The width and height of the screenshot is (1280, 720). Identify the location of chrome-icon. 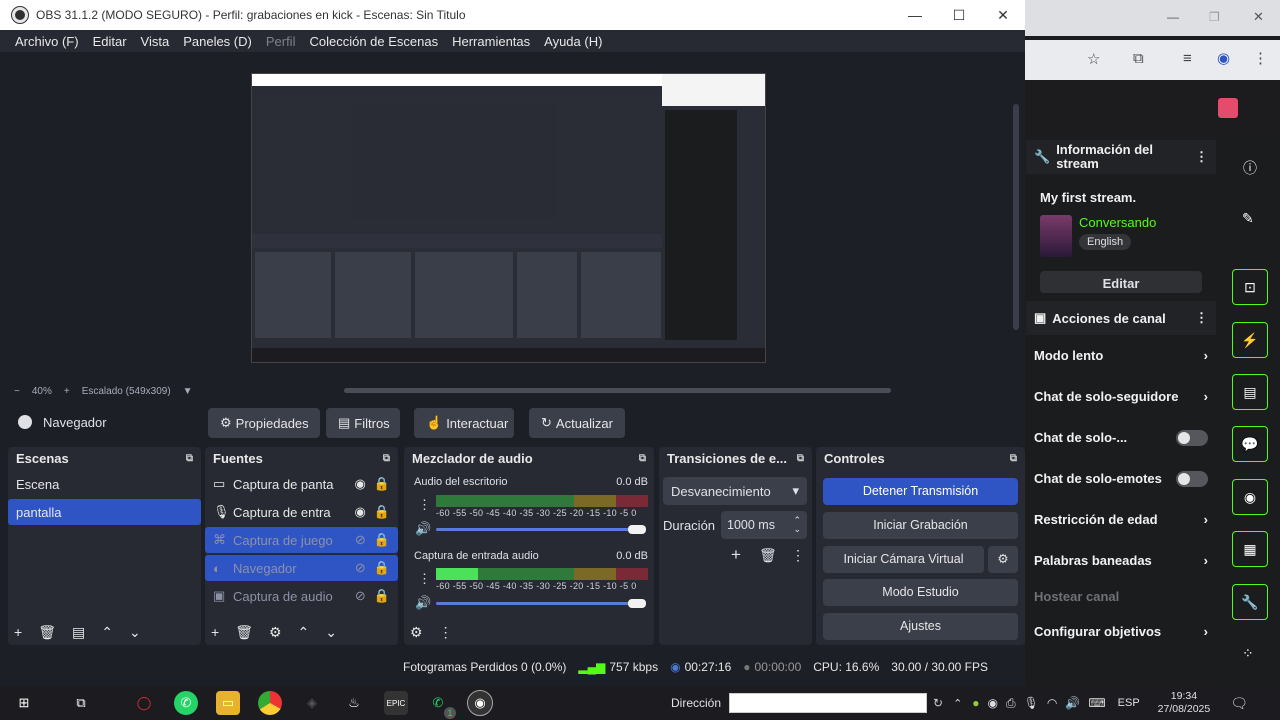
(270, 703).